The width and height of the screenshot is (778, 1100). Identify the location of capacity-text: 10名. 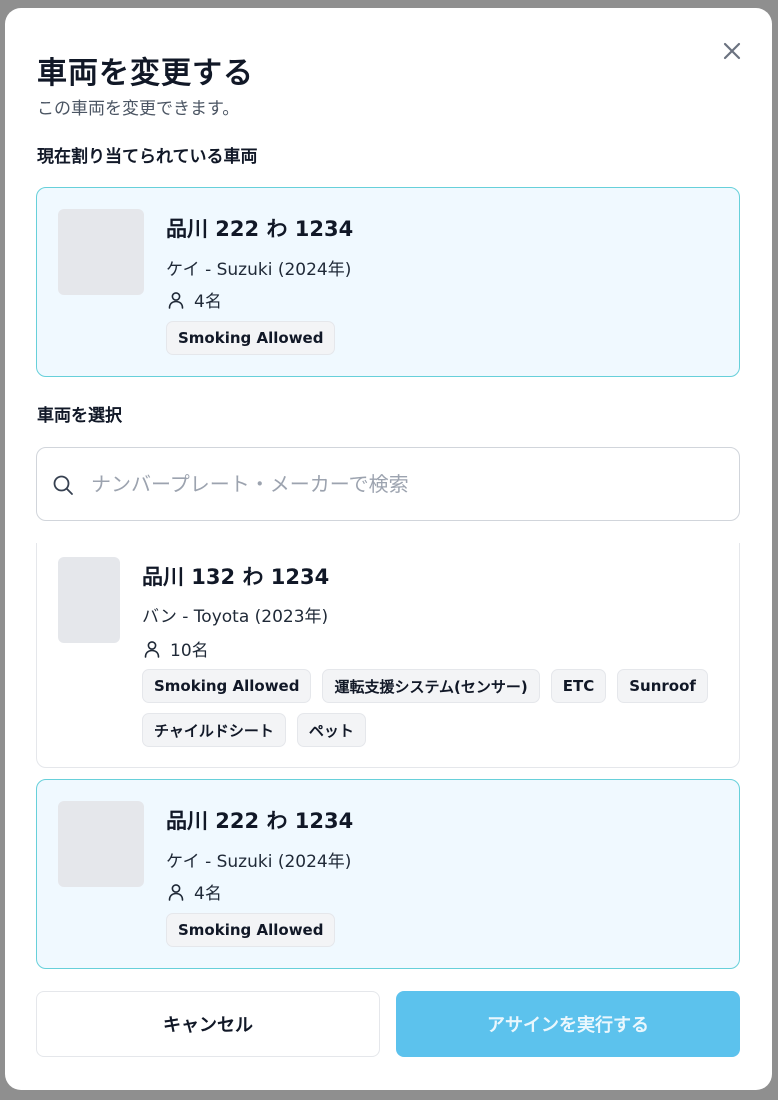
(189, 651).